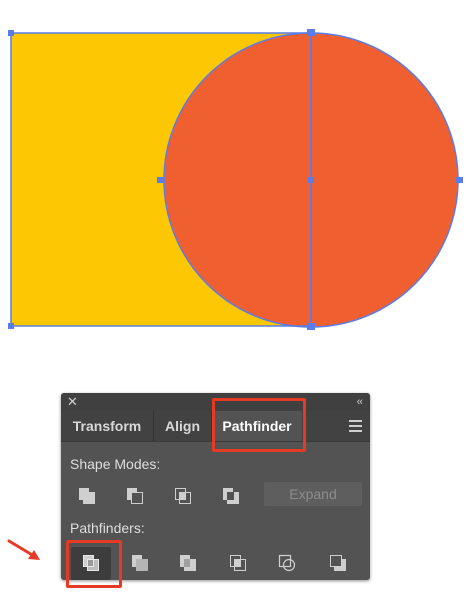 This screenshot has height=604, width=474. What do you see at coordinates (360, 402) in the screenshot?
I see `collapse-icon: ‹‹` at bounding box center [360, 402].